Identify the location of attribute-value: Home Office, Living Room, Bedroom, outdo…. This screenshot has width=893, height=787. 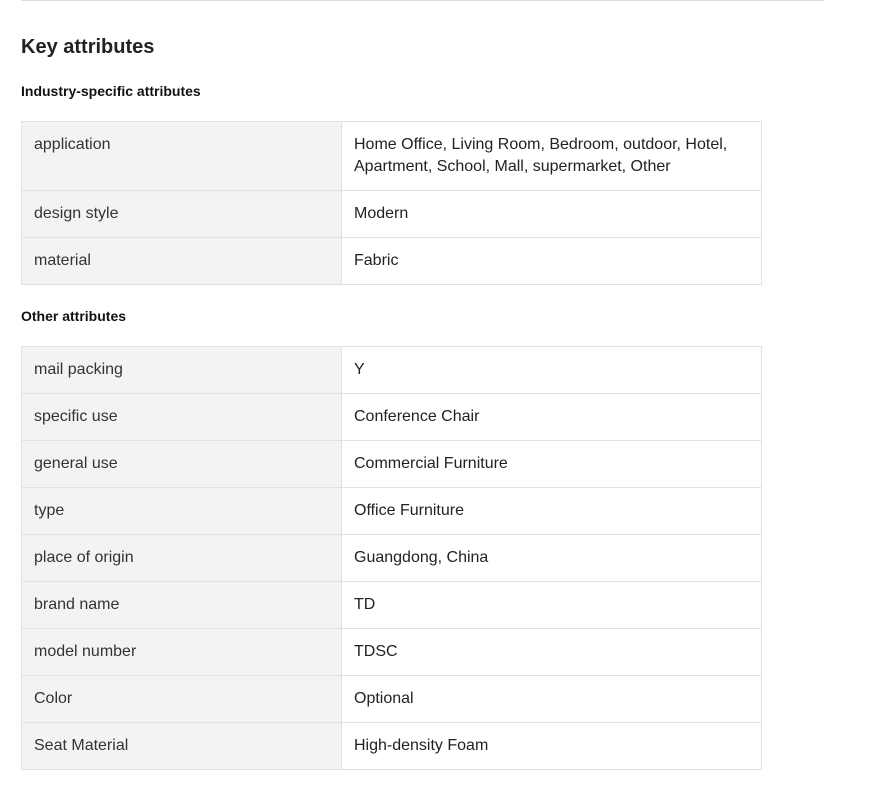
(551, 156).